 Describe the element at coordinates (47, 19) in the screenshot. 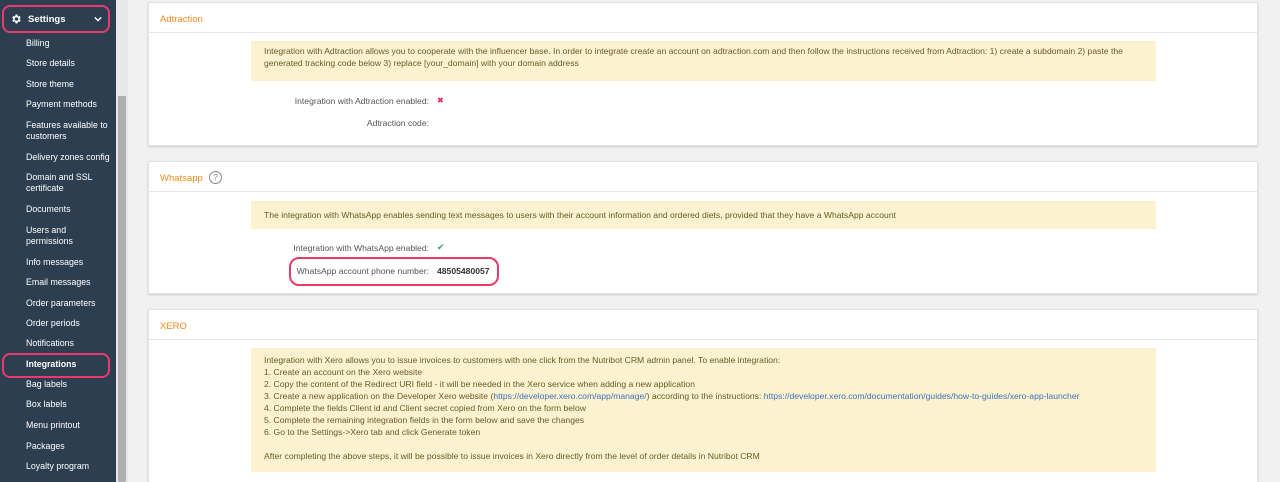

I see `settings-label: Settings` at that location.